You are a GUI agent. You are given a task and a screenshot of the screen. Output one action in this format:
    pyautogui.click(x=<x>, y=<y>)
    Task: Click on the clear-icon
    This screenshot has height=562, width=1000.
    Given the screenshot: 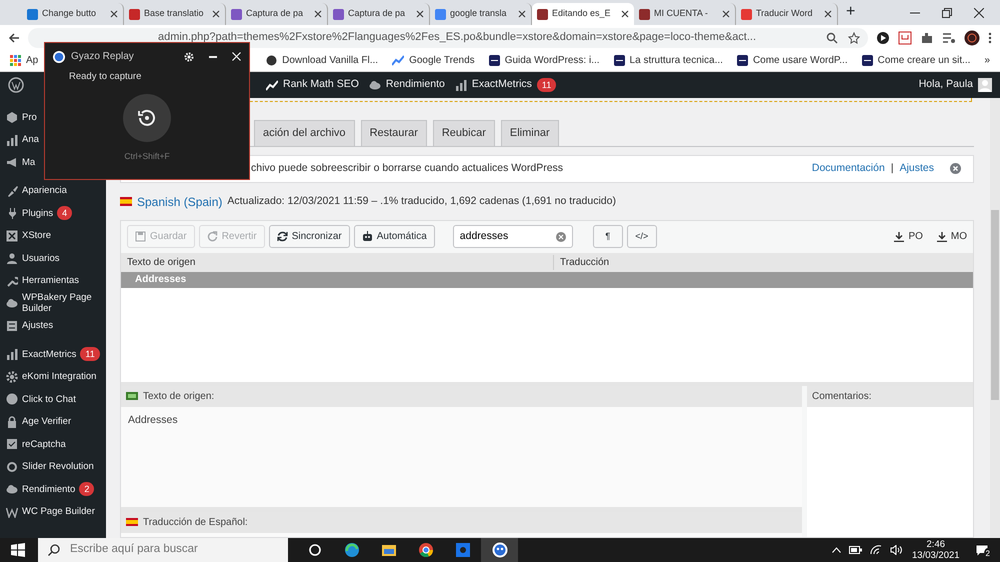 What is the action you would take?
    pyautogui.click(x=561, y=237)
    